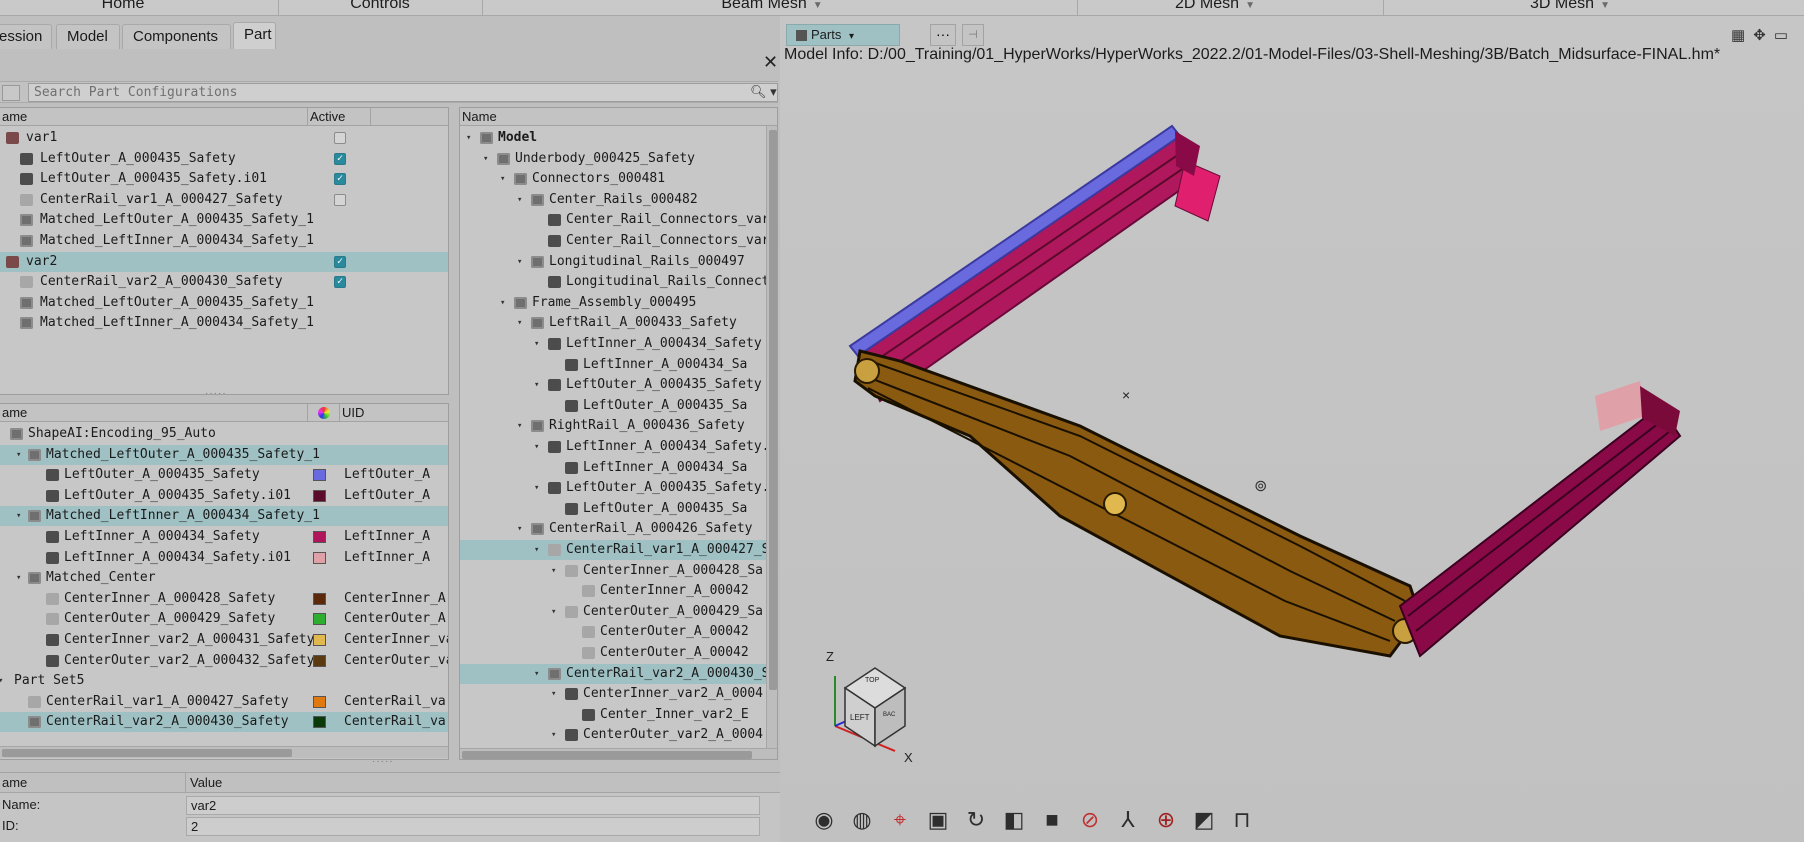 Image resolution: width=1804 pixels, height=842 pixels. Describe the element at coordinates (1014, 820) in the screenshot. I see `display-mode-icon: ◧` at that location.